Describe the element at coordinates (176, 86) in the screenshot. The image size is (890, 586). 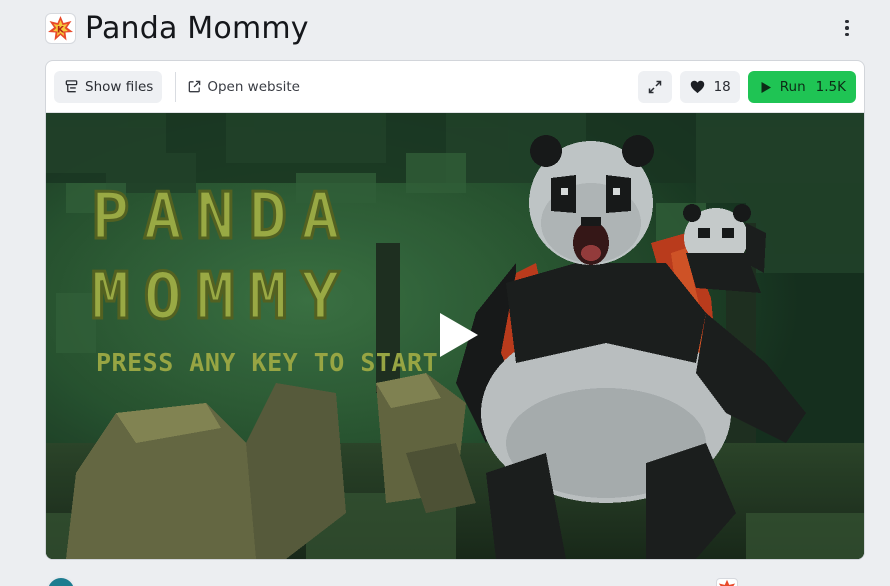
I see `toolbar-divider` at that location.